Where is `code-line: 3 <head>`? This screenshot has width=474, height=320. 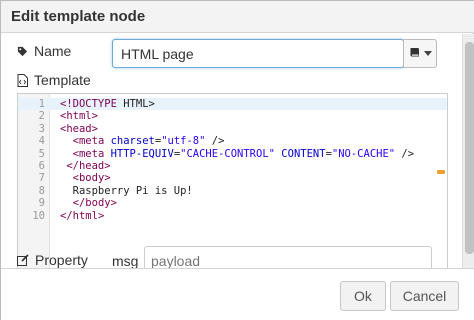 code-line: 3 <head> is located at coordinates (232, 129).